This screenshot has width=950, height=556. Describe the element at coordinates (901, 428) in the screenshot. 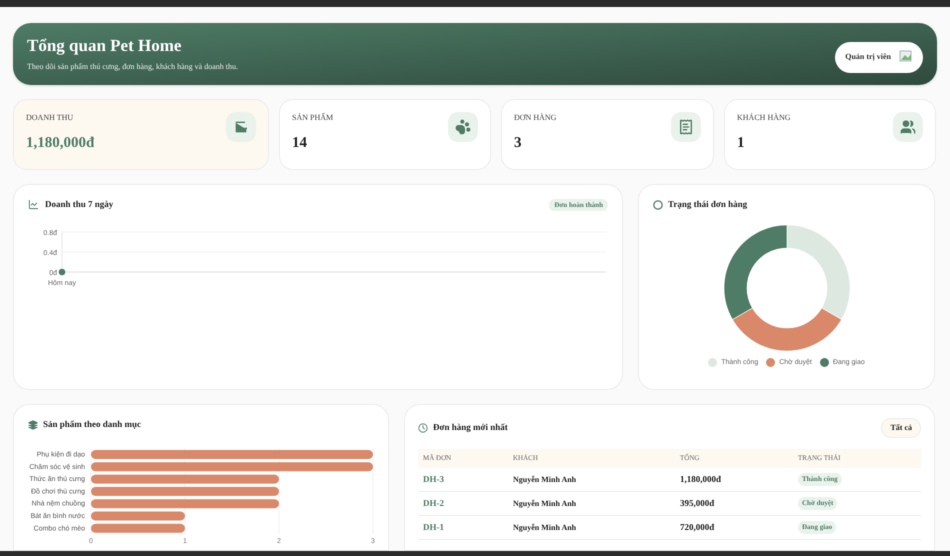

I see `view-all-button: Tất cả` at that location.